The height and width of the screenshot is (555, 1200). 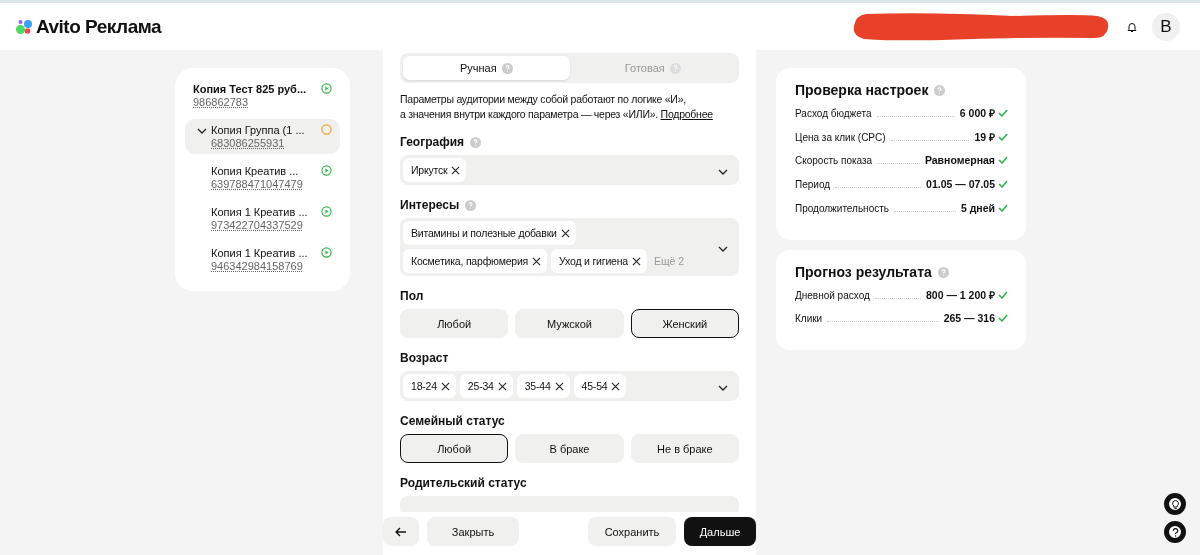 What do you see at coordinates (569, 170) in the screenshot?
I see `select-field: Иркутск` at bounding box center [569, 170].